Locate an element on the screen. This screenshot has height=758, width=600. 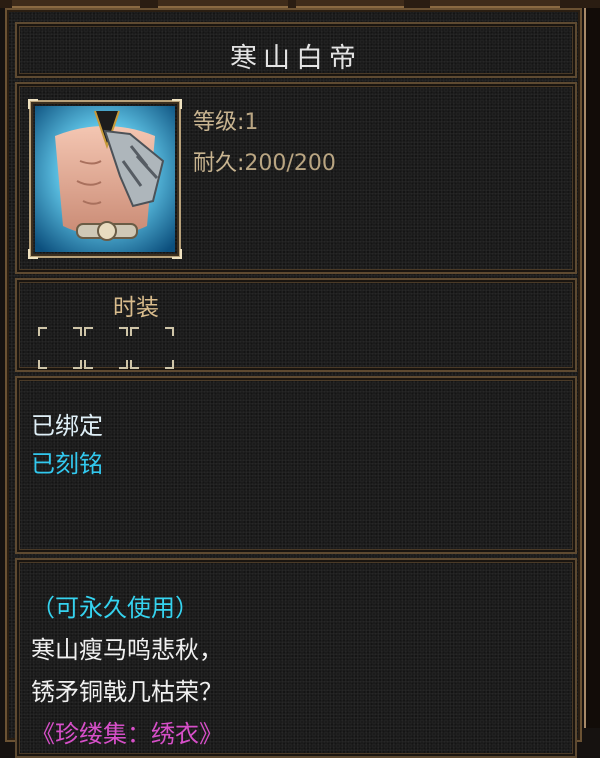
durability-value: 200/200 is located at coordinates (290, 163).